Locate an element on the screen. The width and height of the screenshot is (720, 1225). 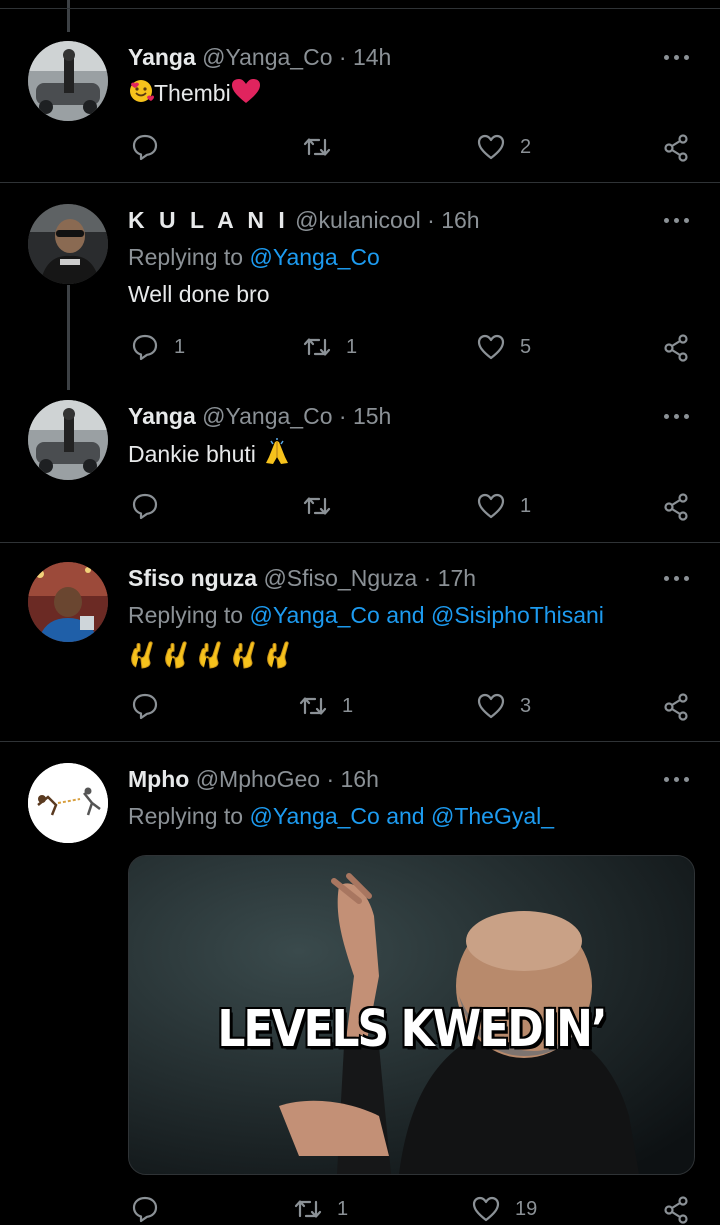
like-count: 5 is located at coordinates (526, 346).